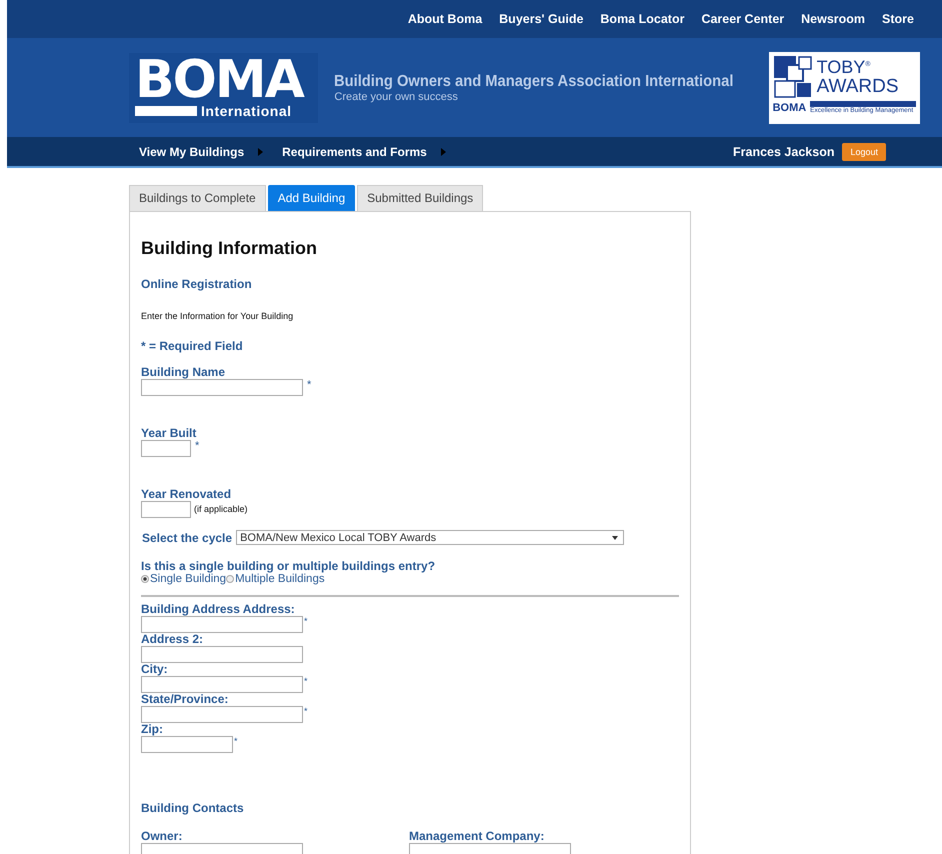  I want to click on top-link: Newsroom, so click(833, 19).